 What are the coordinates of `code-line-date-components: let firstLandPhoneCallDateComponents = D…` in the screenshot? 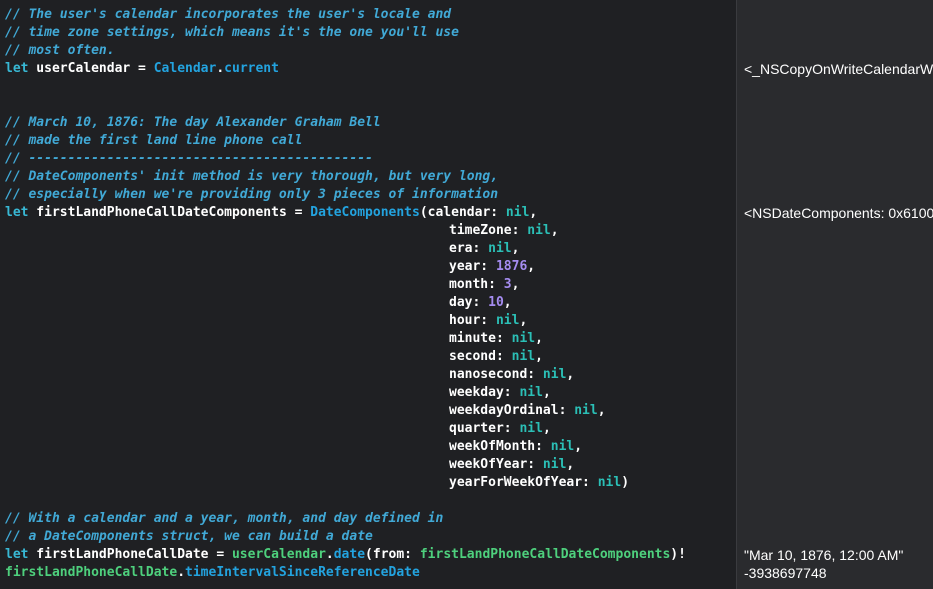 It's located at (271, 213).